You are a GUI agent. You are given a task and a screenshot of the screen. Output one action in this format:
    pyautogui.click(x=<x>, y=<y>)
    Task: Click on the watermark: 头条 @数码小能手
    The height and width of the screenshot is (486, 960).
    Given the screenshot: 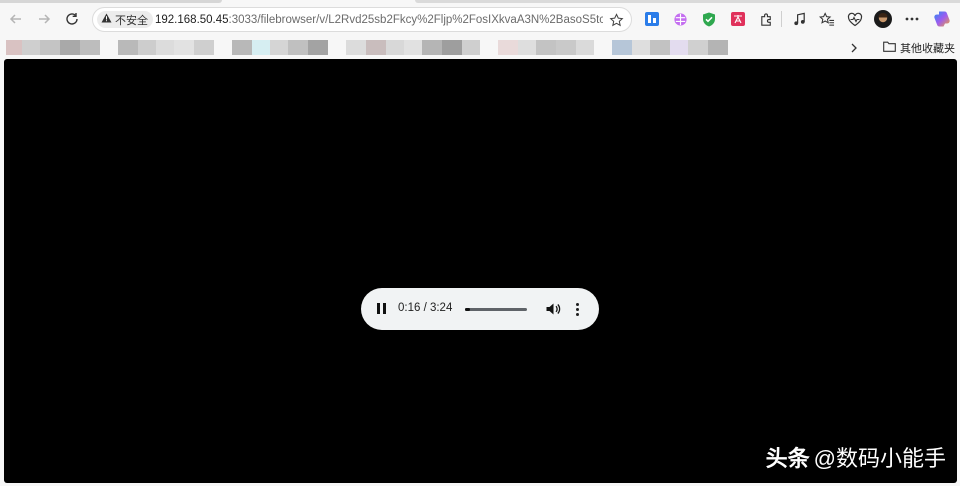 What is the action you would take?
    pyautogui.click(x=856, y=457)
    